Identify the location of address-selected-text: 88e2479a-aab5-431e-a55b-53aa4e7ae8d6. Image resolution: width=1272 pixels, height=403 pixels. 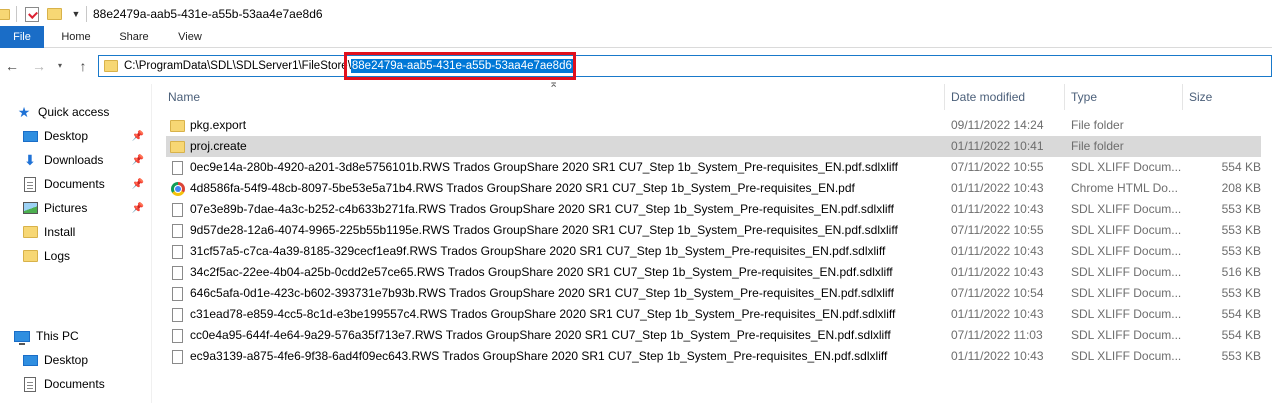
(461, 66).